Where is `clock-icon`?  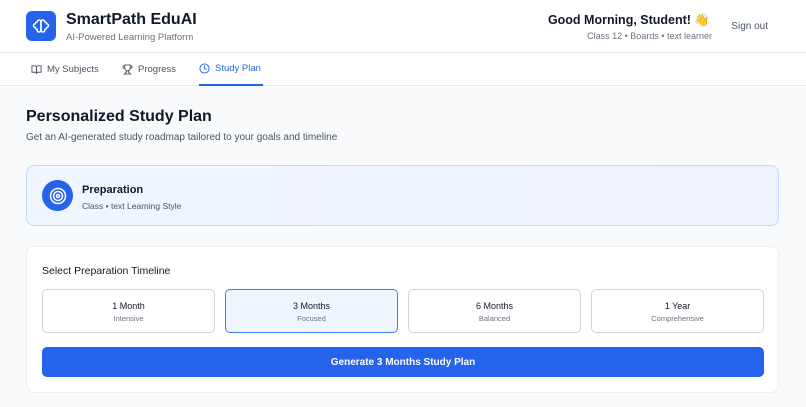 clock-icon is located at coordinates (204, 68).